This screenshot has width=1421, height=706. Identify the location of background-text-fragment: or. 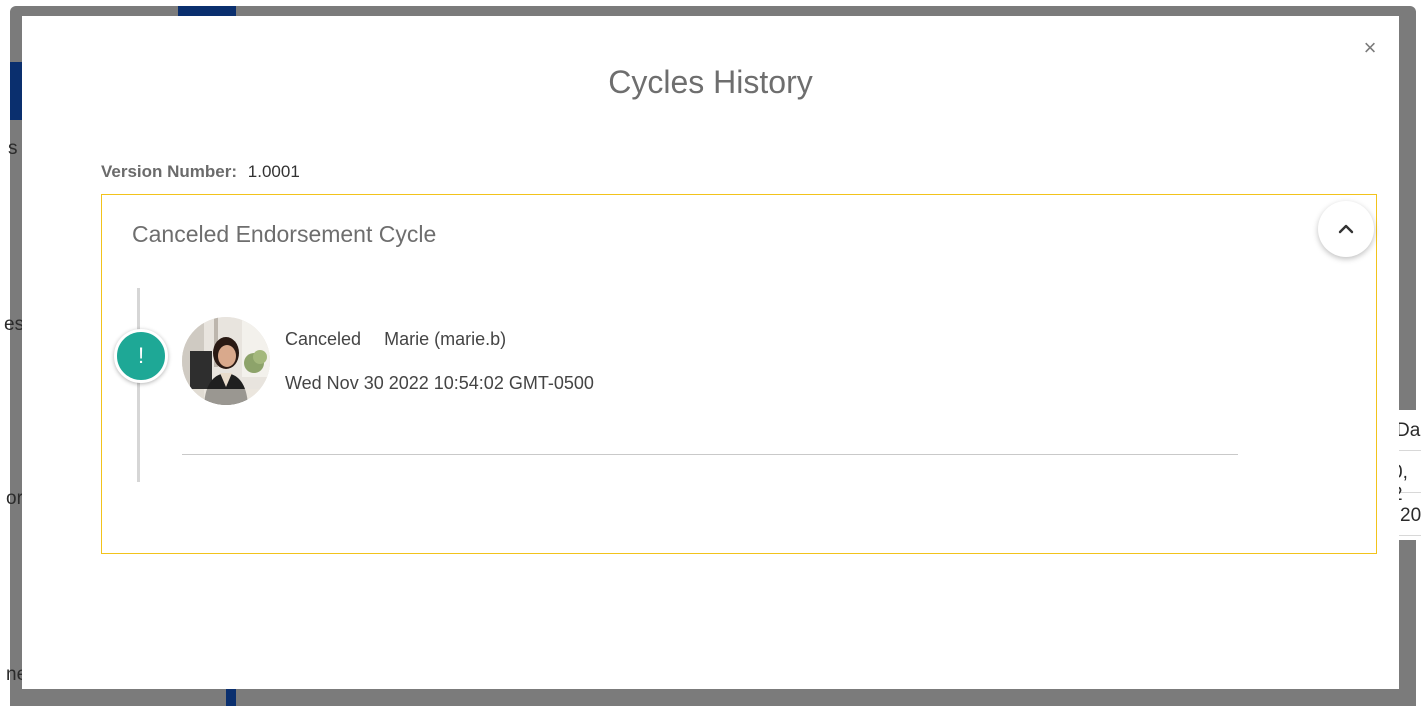
(14, 498).